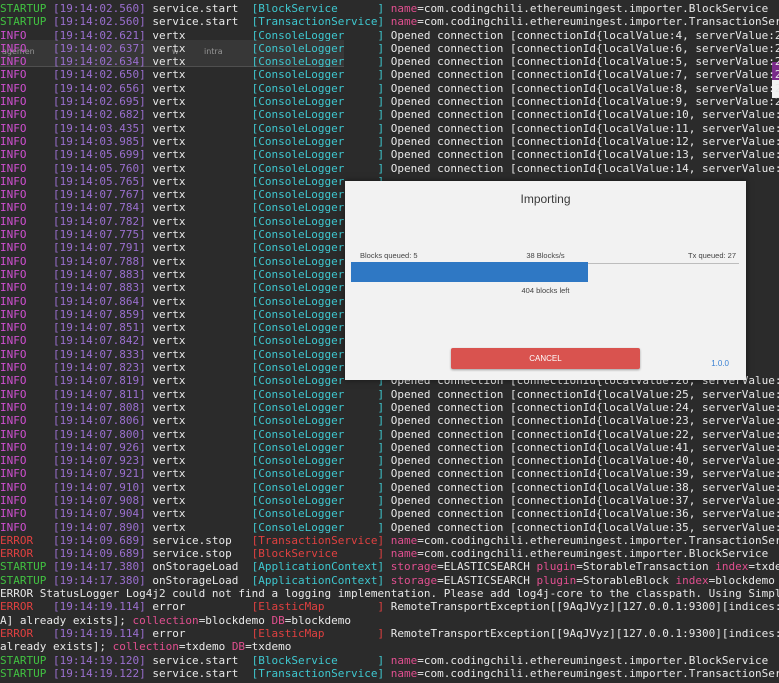  What do you see at coordinates (99, 274) in the screenshot?
I see `log-timestamp: [19:14:07.883]` at bounding box center [99, 274].